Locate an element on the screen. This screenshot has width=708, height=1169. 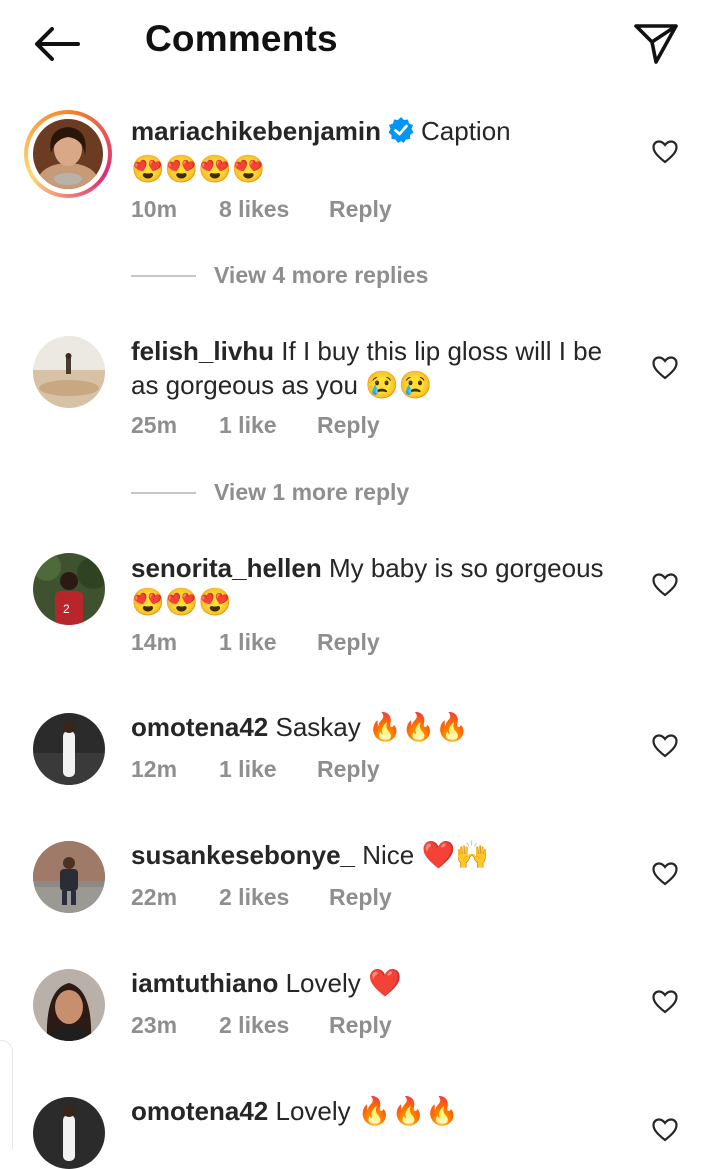
view-more-label: View 1 more reply is located at coordinates (311, 492).